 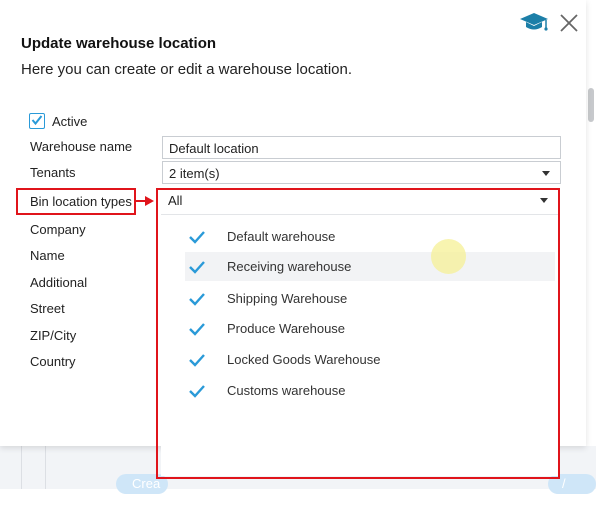 I want to click on dropdown-option: Default warehouse, so click(x=370, y=236).